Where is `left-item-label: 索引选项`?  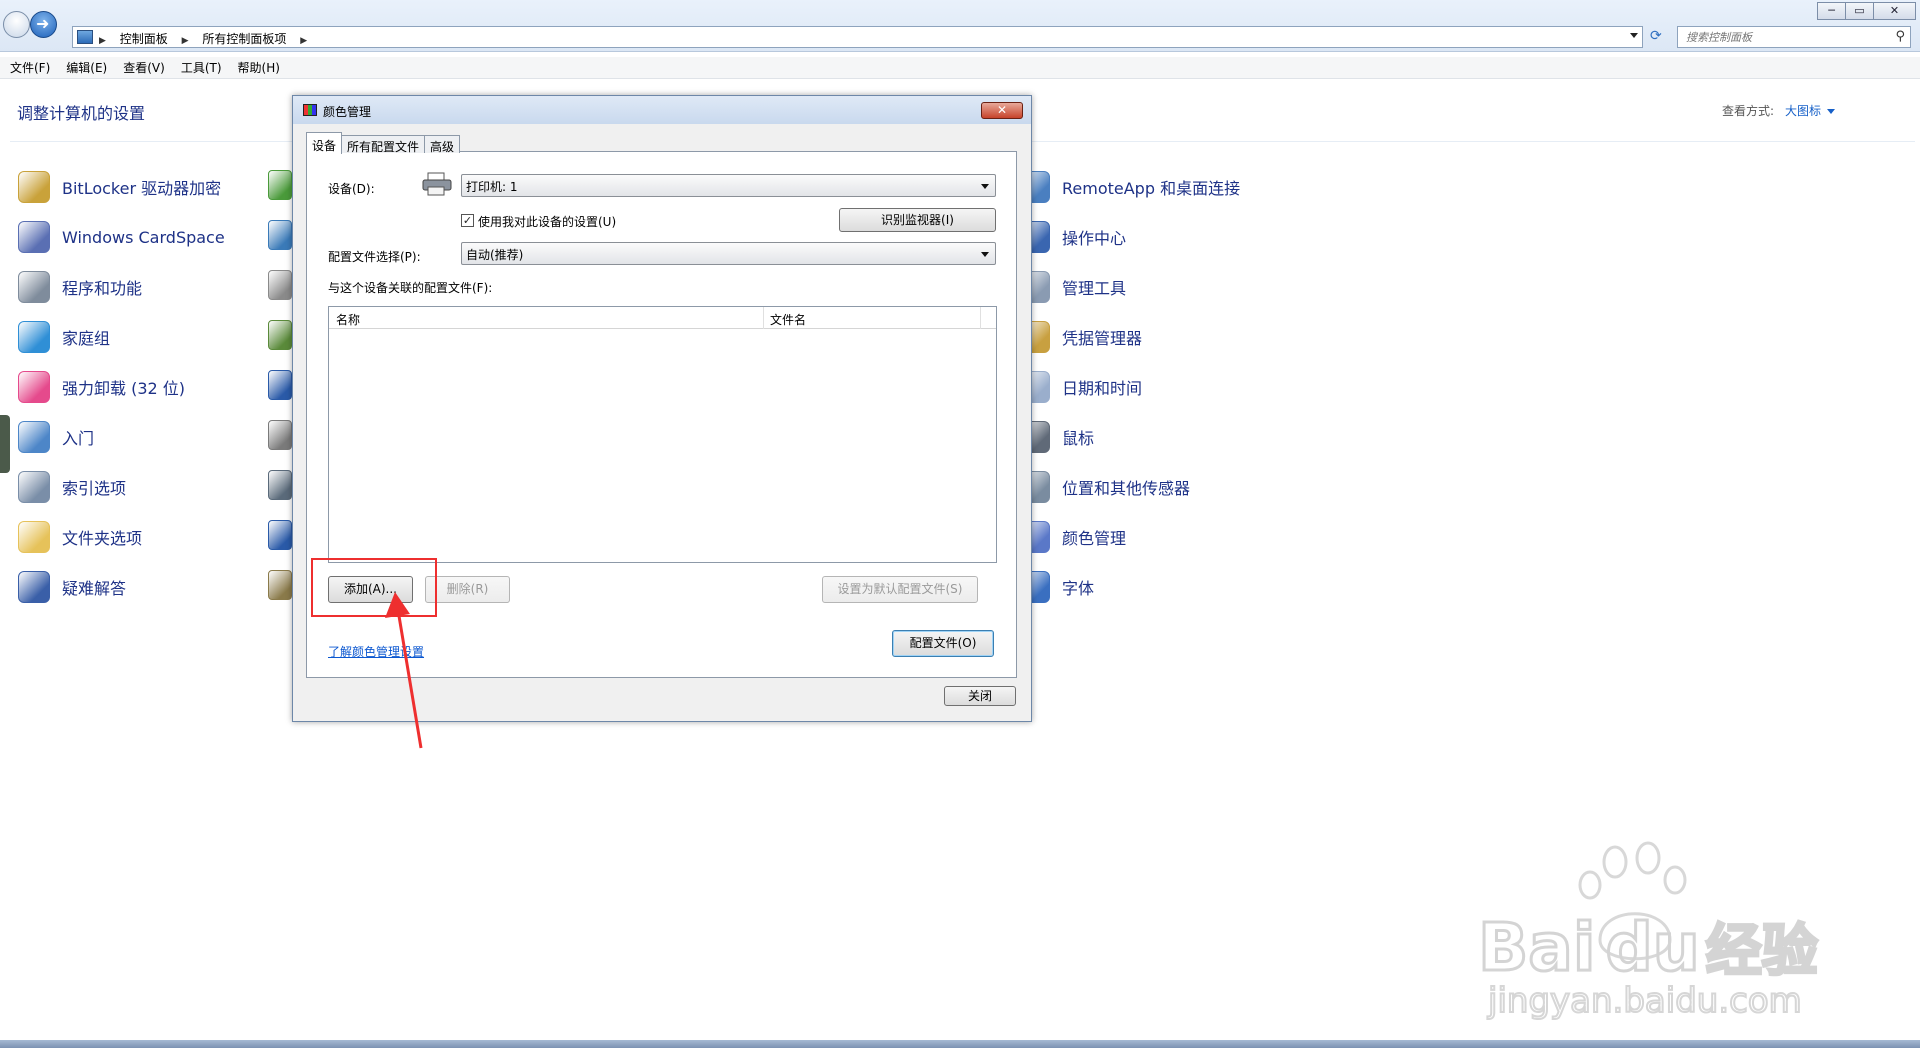
left-item-label: 索引选项 is located at coordinates (94, 488).